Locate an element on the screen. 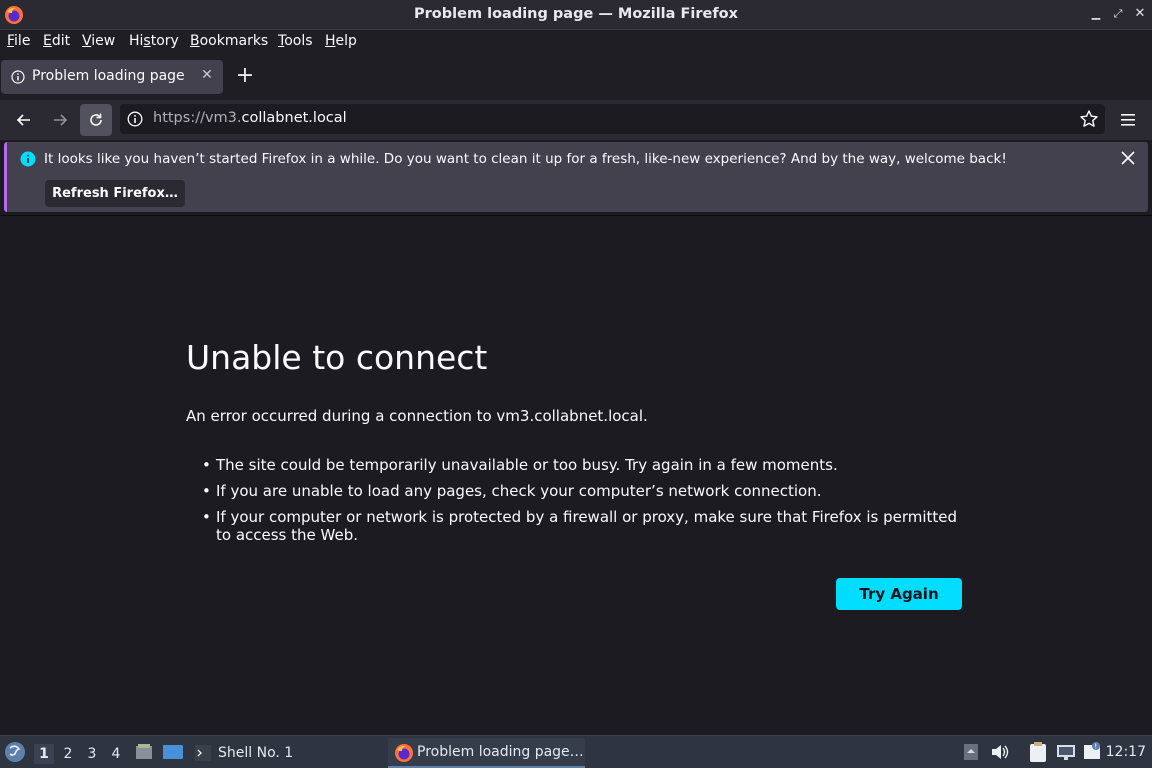 The width and height of the screenshot is (1152, 768). terminal-icon is located at coordinates (203, 753).